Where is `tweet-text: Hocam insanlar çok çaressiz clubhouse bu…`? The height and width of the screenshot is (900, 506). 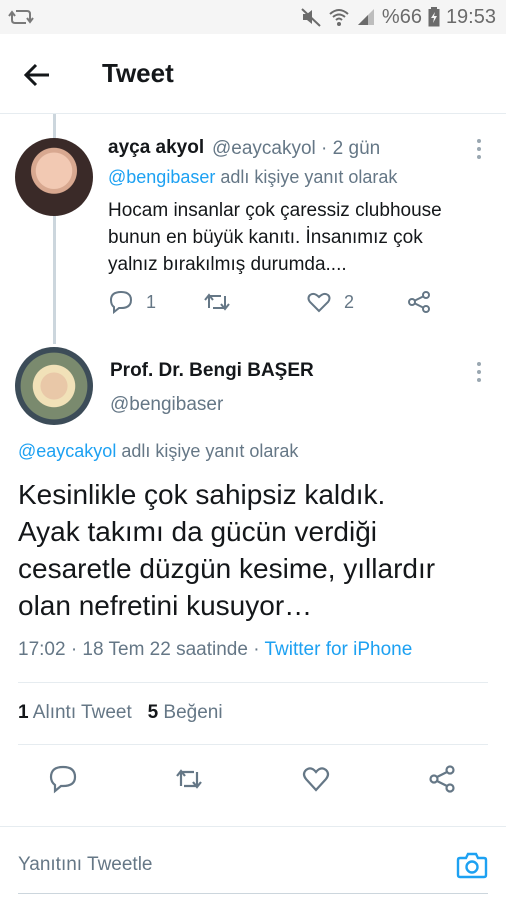
tweet-text: Hocam insanlar çok çaressiz clubhouse bu… is located at coordinates (298, 237).